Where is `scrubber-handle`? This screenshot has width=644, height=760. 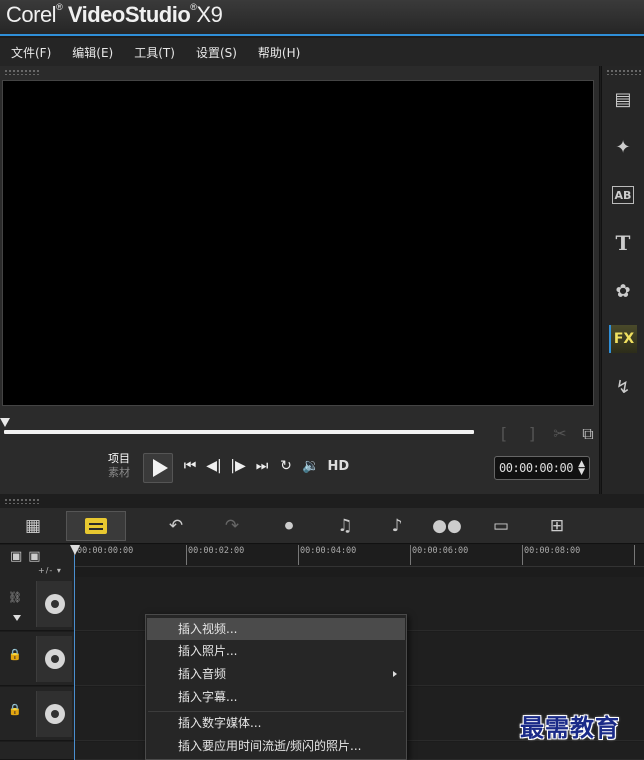
scrubber-handle is located at coordinates (5, 422).